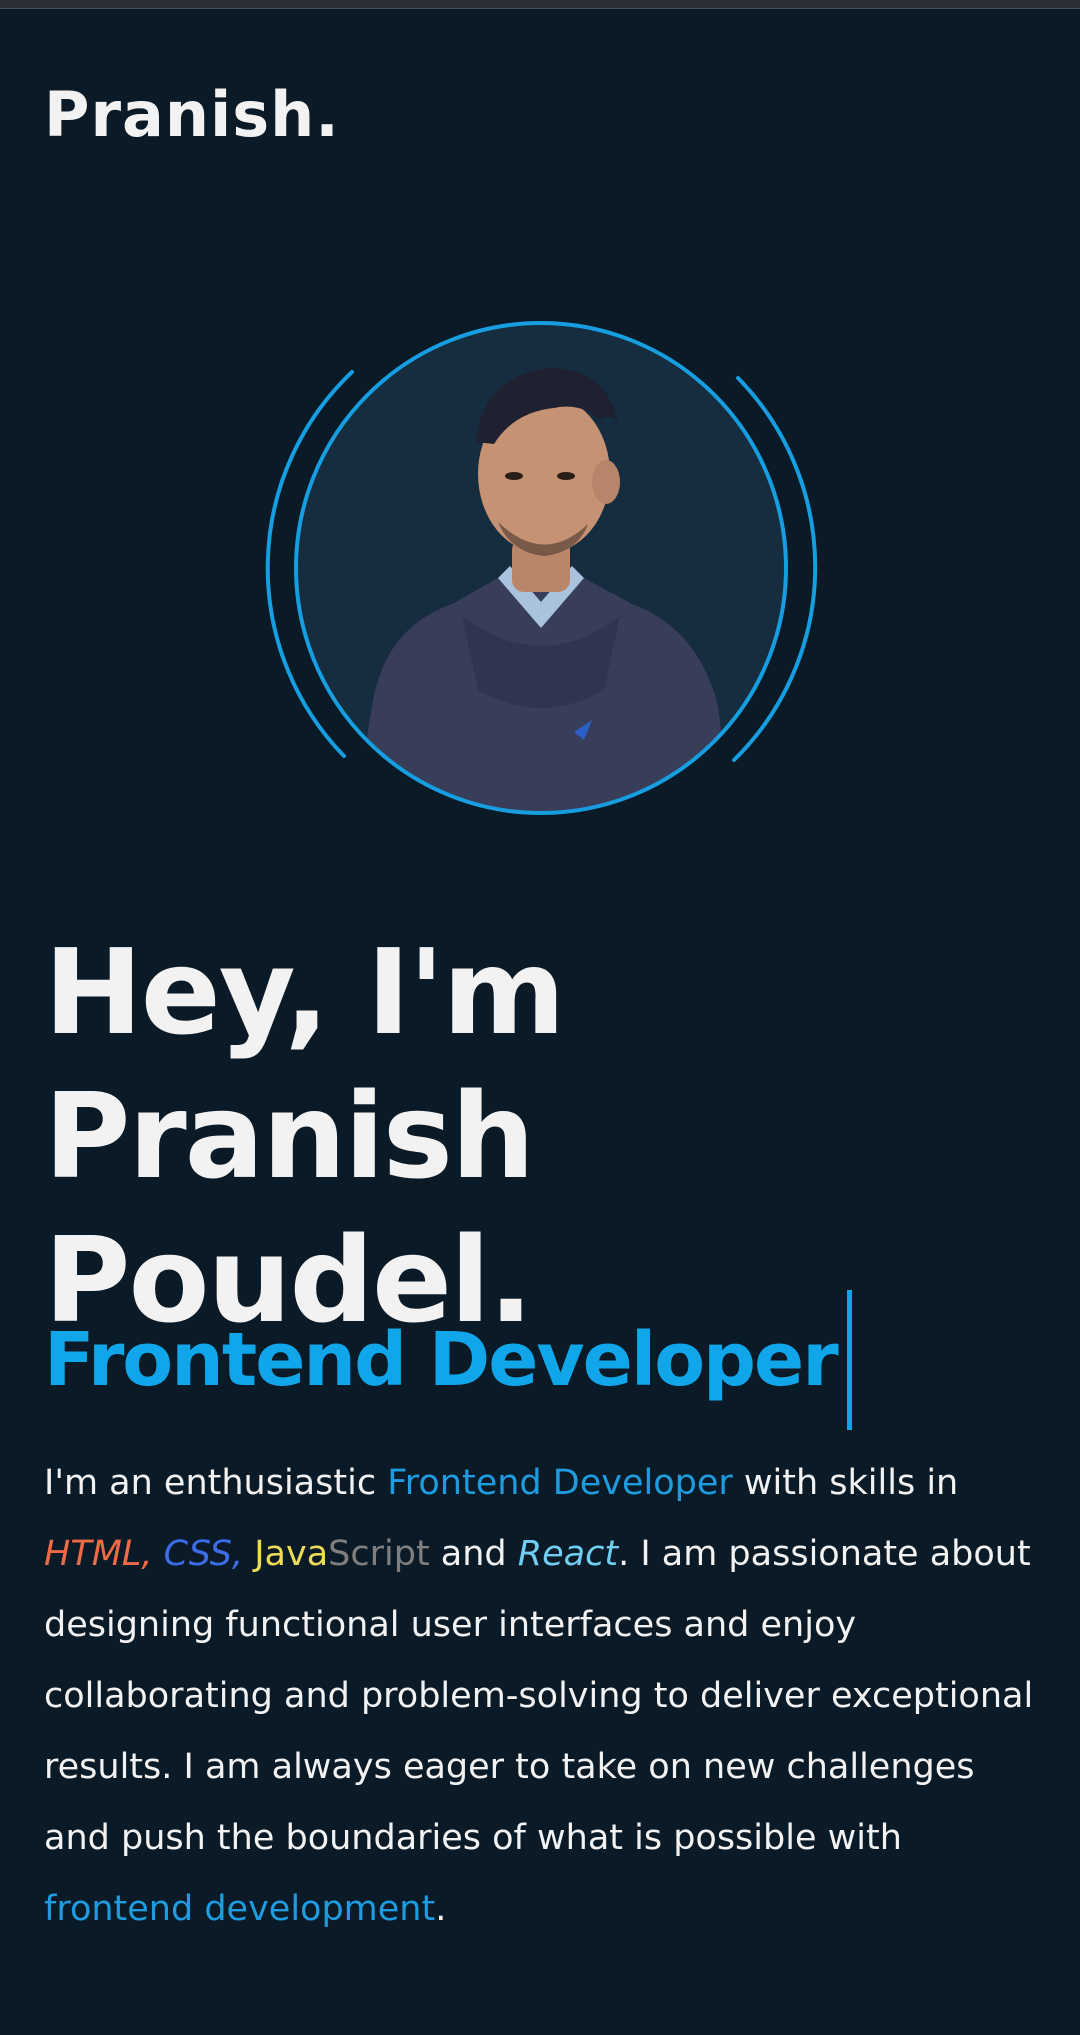 The width and height of the screenshot is (1080, 2035). I want to click on skill-react: React, so click(568, 1554).